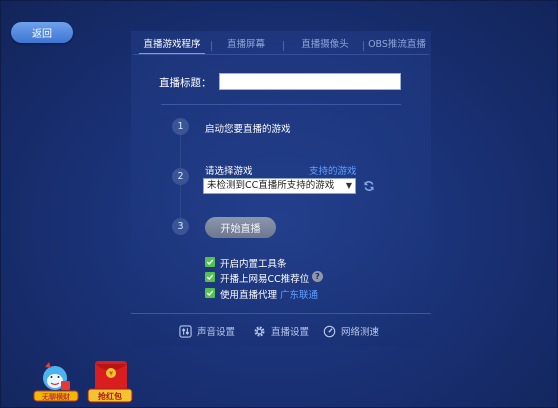  What do you see at coordinates (55, 396) in the screenshot?
I see `fortune-promo-text: 无聊横财` at bounding box center [55, 396].